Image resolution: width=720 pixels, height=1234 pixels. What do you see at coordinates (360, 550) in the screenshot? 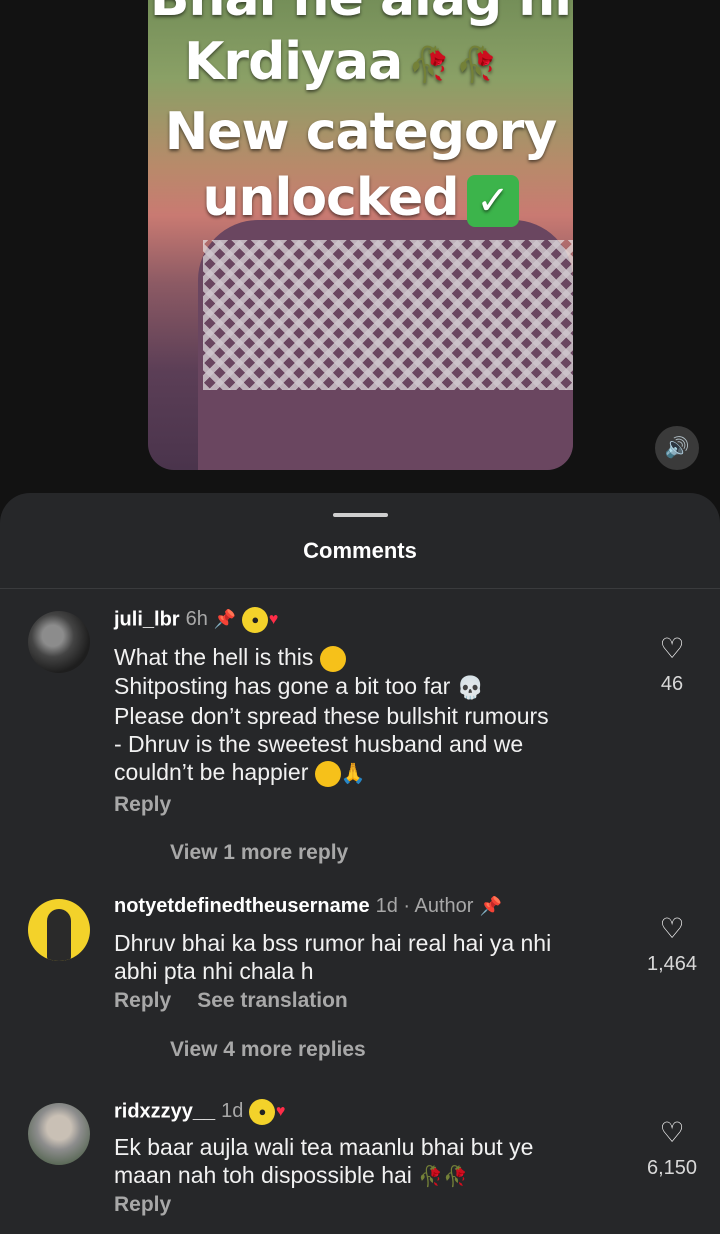
I see `sheet-title: Comments` at bounding box center [360, 550].